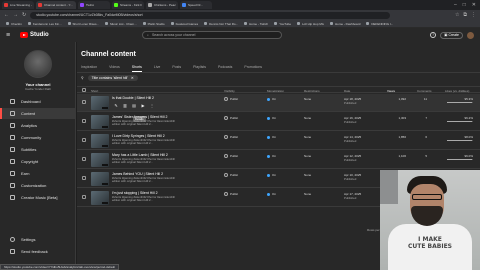 This screenshot has width=480, height=270. Describe the element at coordinates (152, 106) in the screenshot. I see `more-icon: ⋮` at that location.